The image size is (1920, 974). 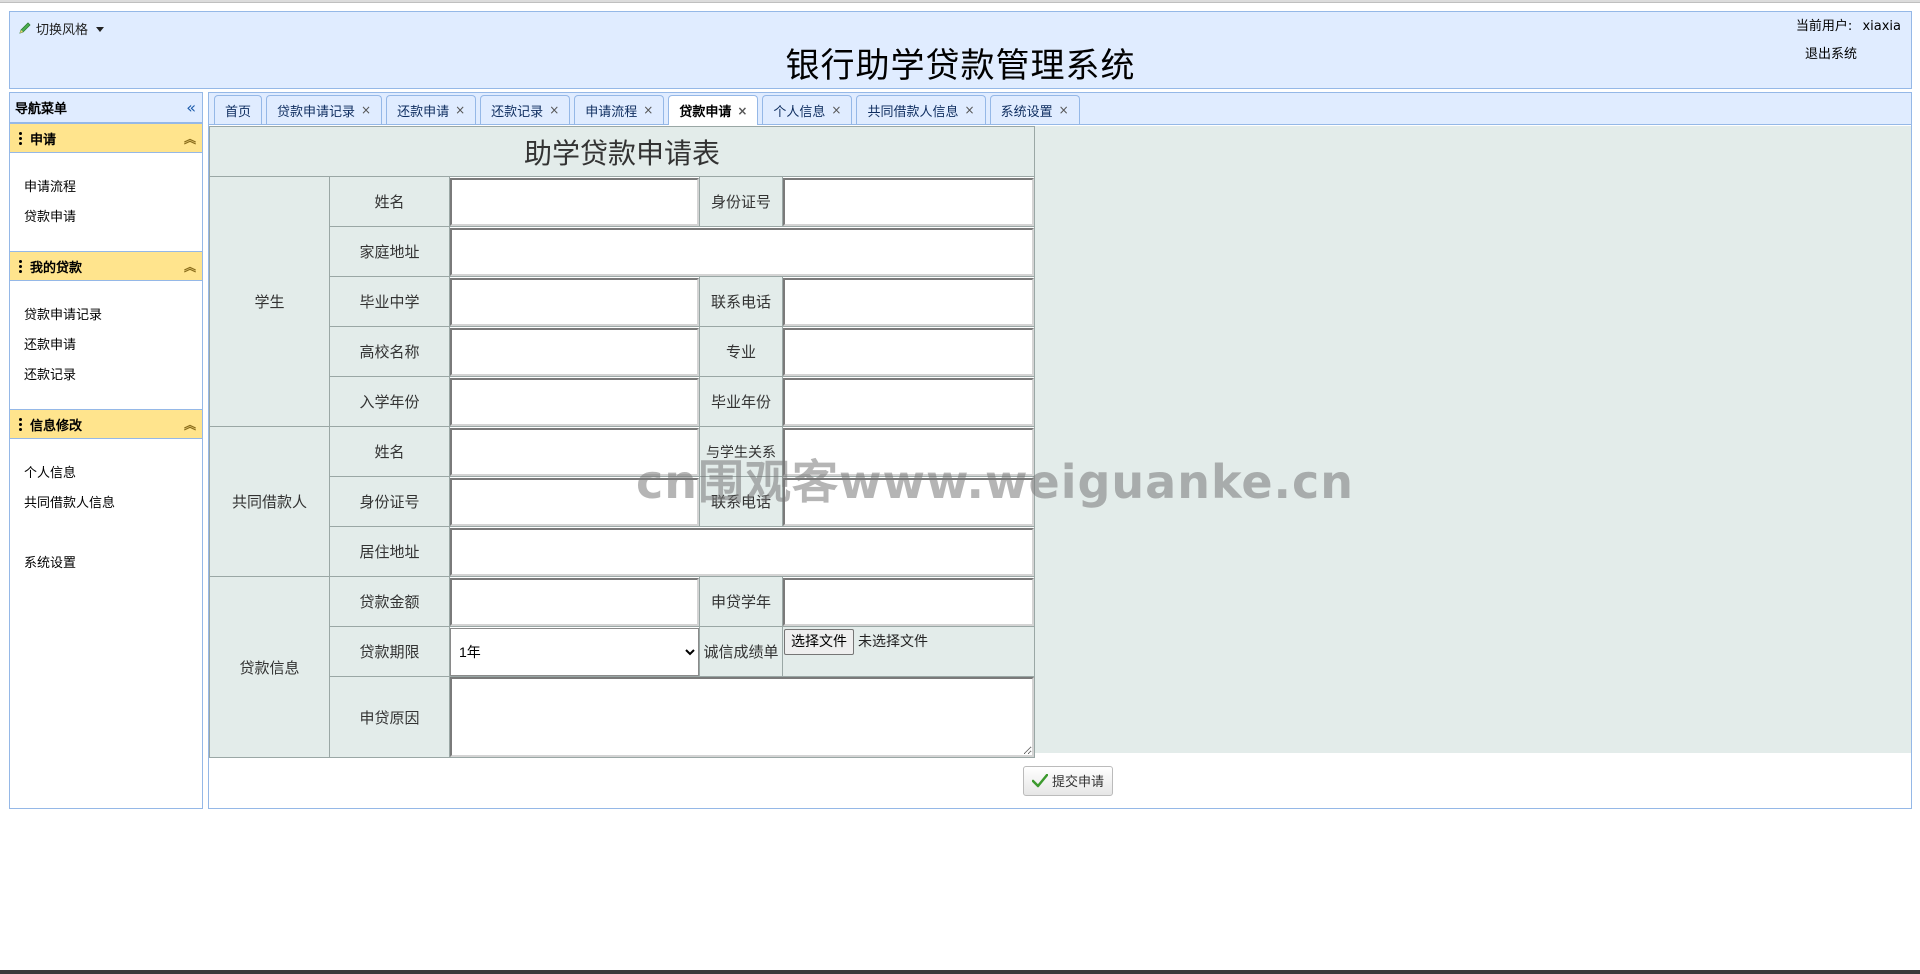 What do you see at coordinates (909, 451) in the screenshot?
I see `relation-input` at bounding box center [909, 451].